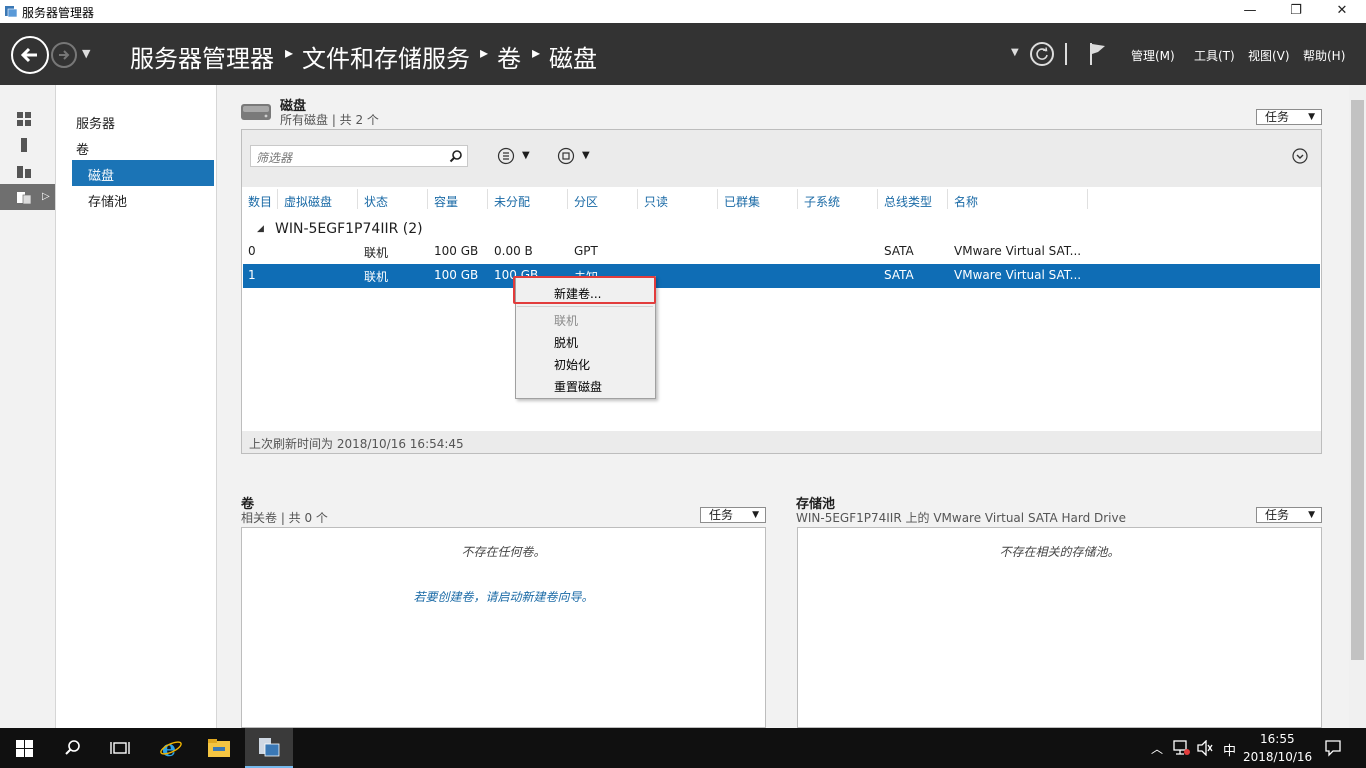  I want to click on filter-input: 筛选器, so click(359, 156).